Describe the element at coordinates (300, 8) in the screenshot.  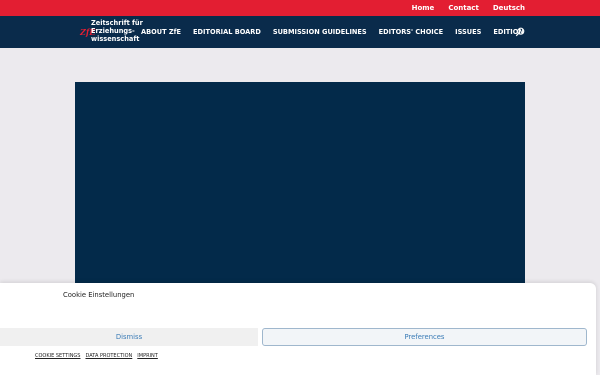
I see `top-bar: Home Contact Deutsch` at that location.